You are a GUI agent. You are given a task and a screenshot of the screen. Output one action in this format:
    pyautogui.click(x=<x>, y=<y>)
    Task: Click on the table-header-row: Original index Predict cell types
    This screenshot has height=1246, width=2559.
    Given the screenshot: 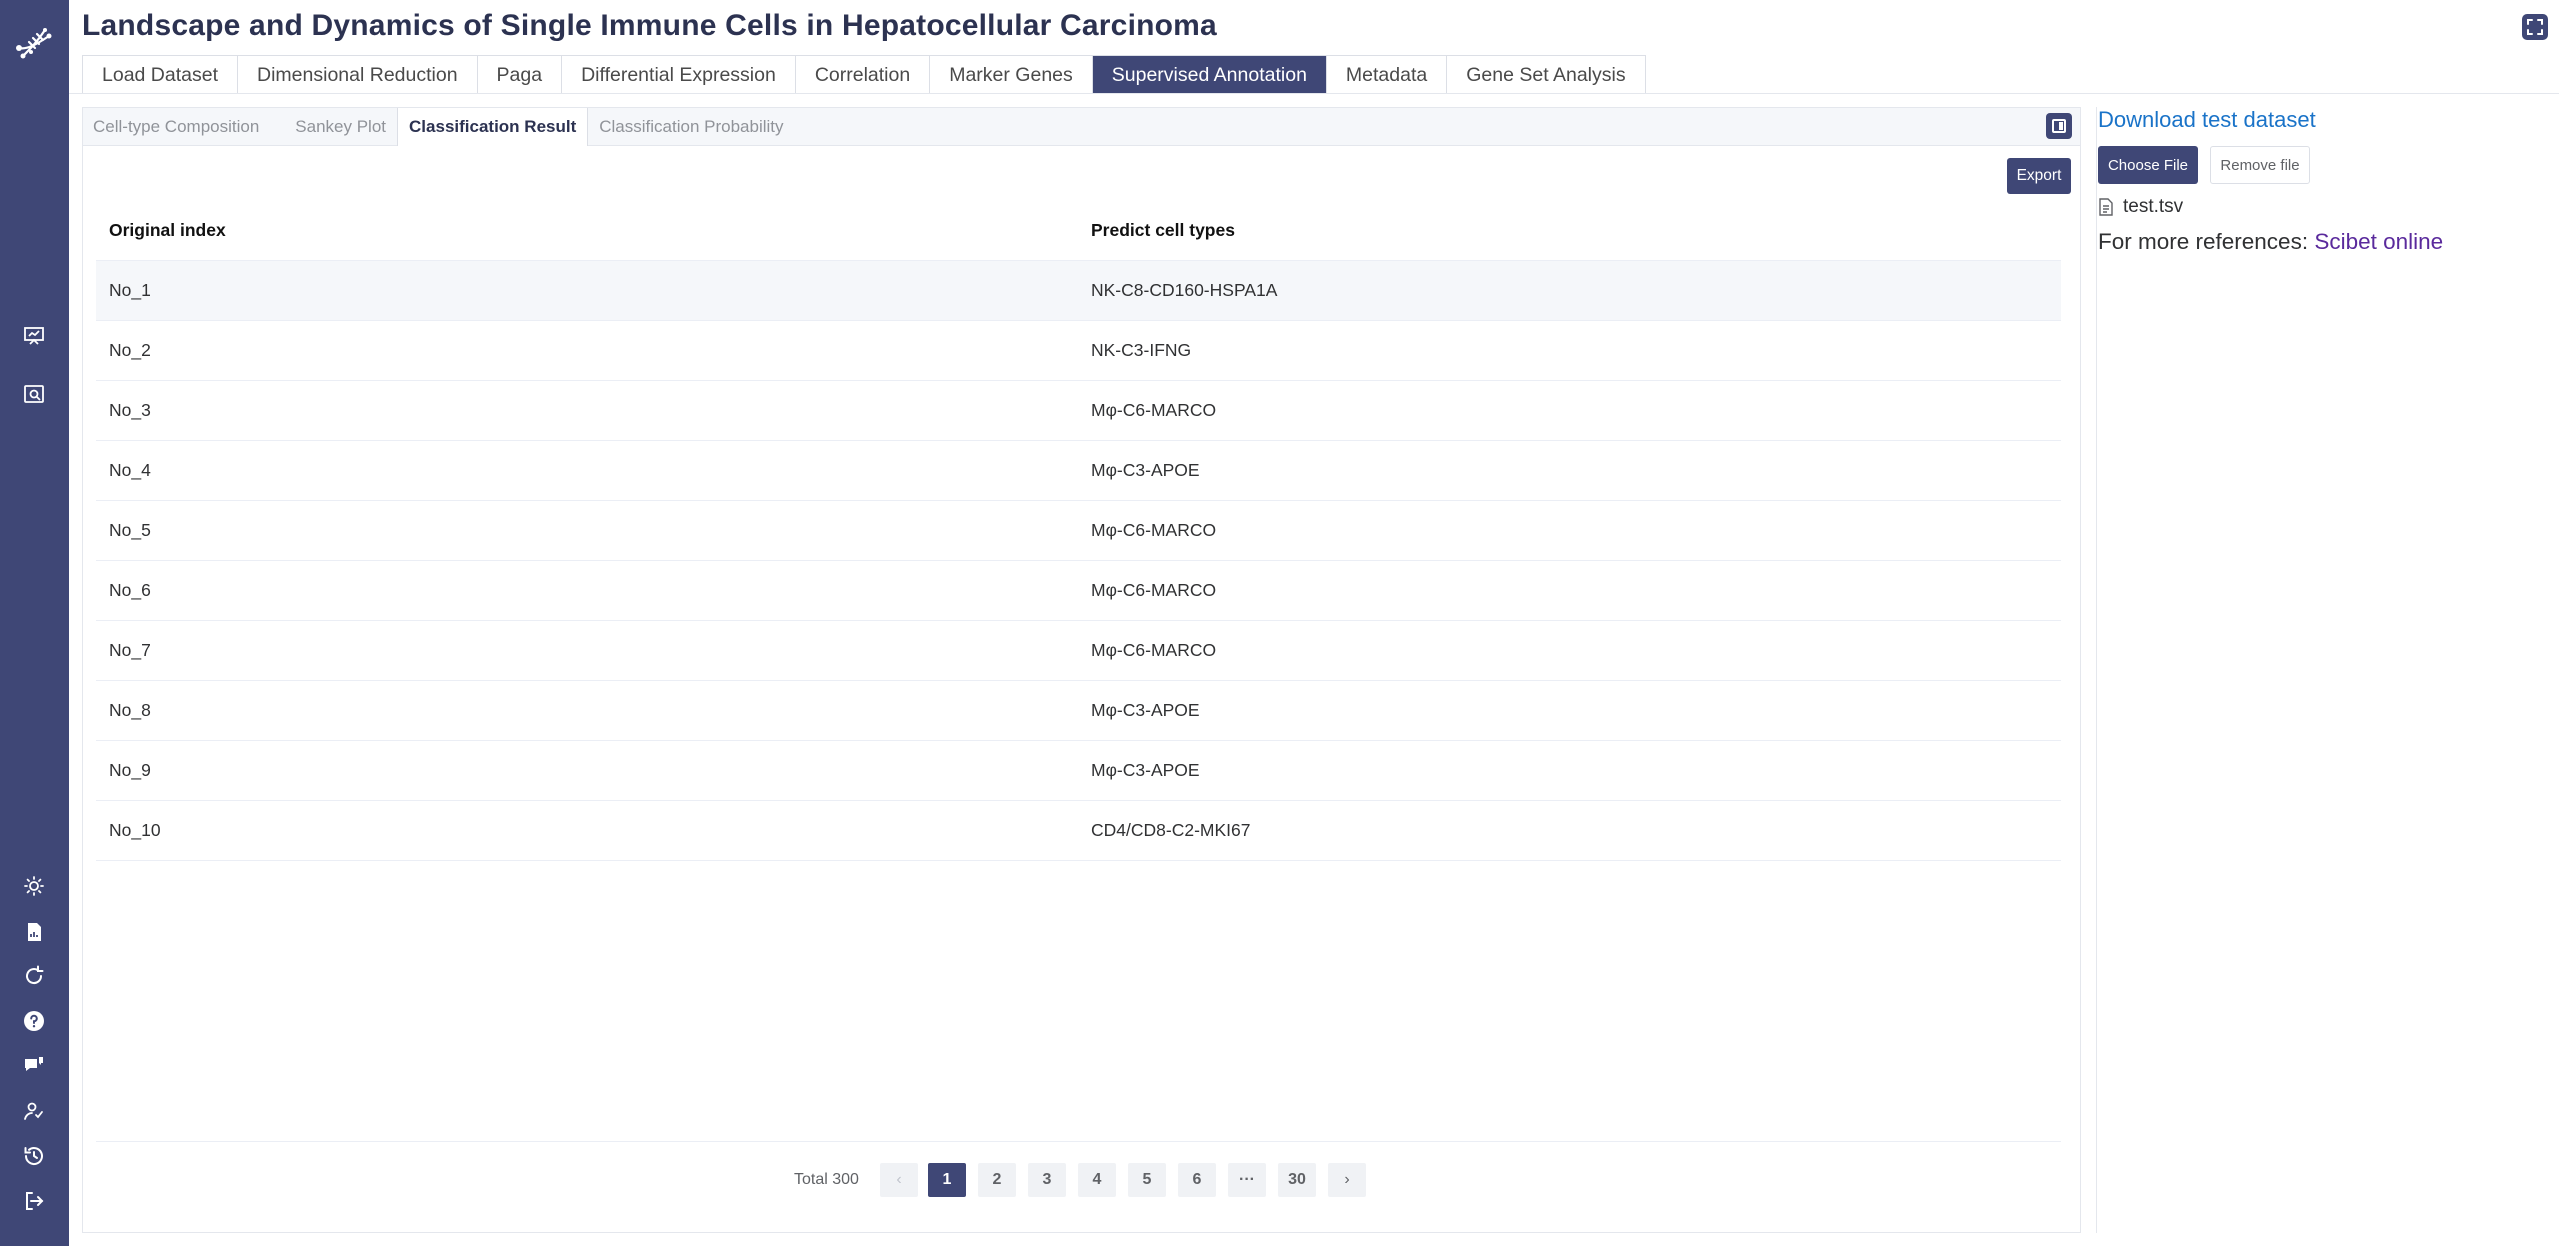 What is the action you would take?
    pyautogui.click(x=1078, y=231)
    